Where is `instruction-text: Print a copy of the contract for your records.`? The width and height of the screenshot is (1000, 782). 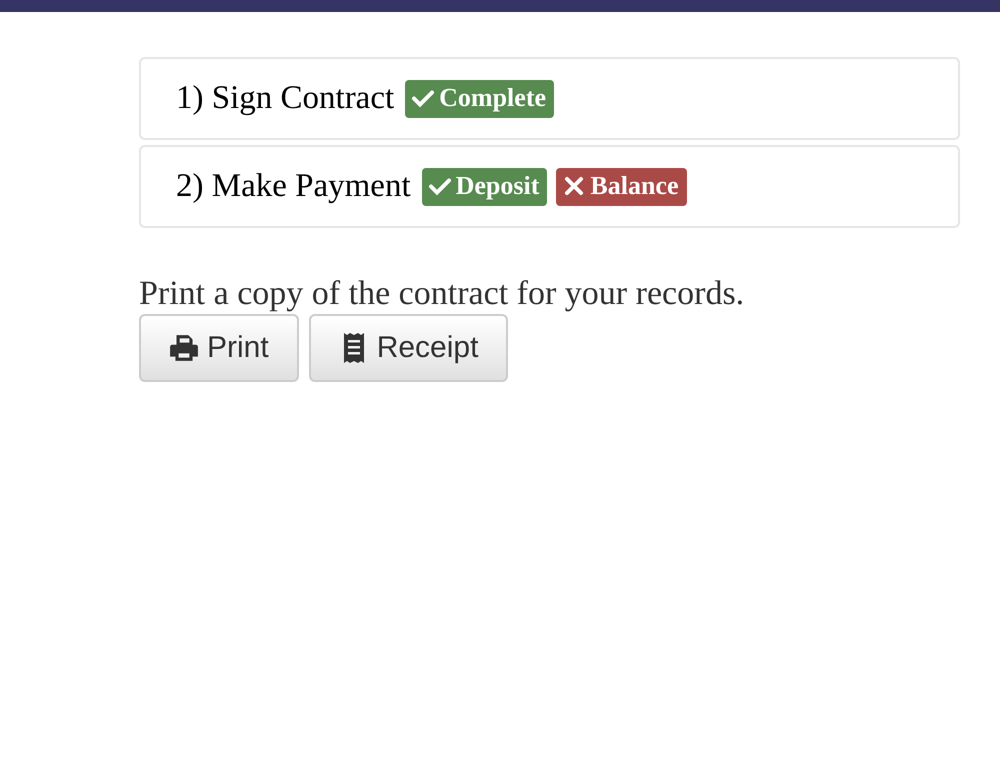 instruction-text: Print a copy of the contract for your records. is located at coordinates (442, 293).